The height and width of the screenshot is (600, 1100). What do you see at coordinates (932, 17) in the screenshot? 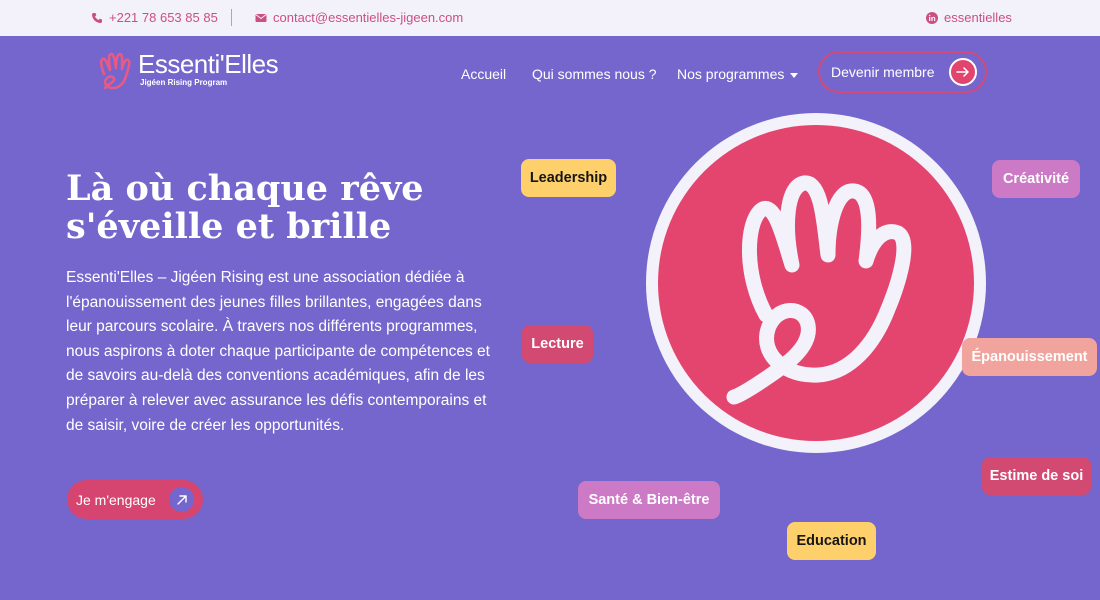
I see `linkedin-icon` at bounding box center [932, 17].